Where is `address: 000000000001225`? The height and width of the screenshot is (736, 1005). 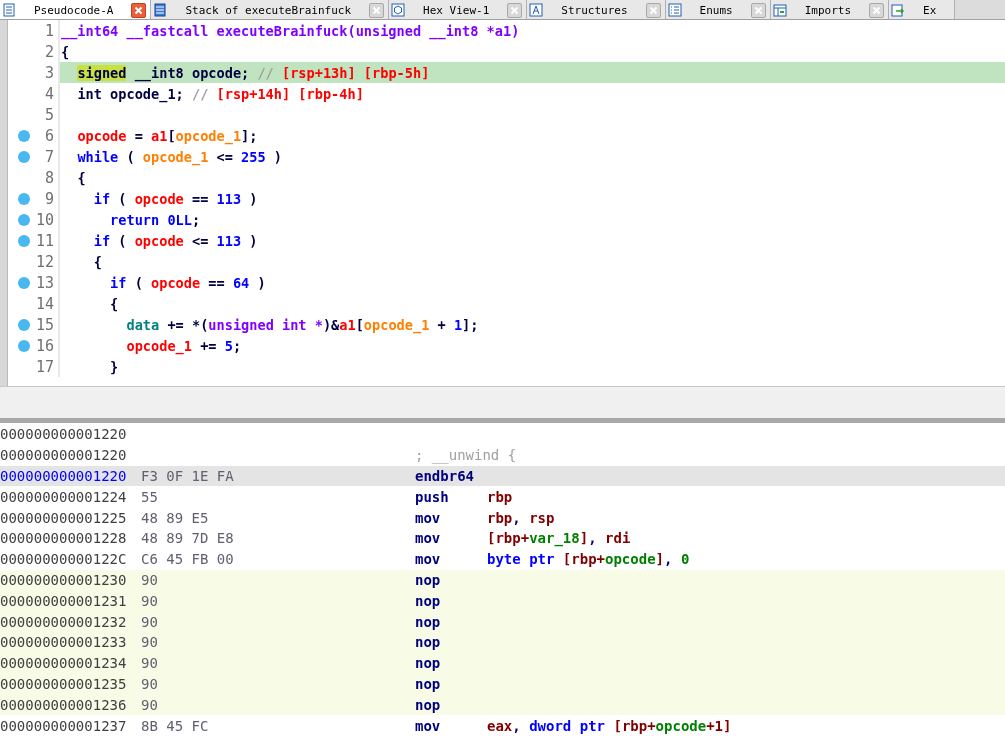 address: 000000000001225 is located at coordinates (63, 517).